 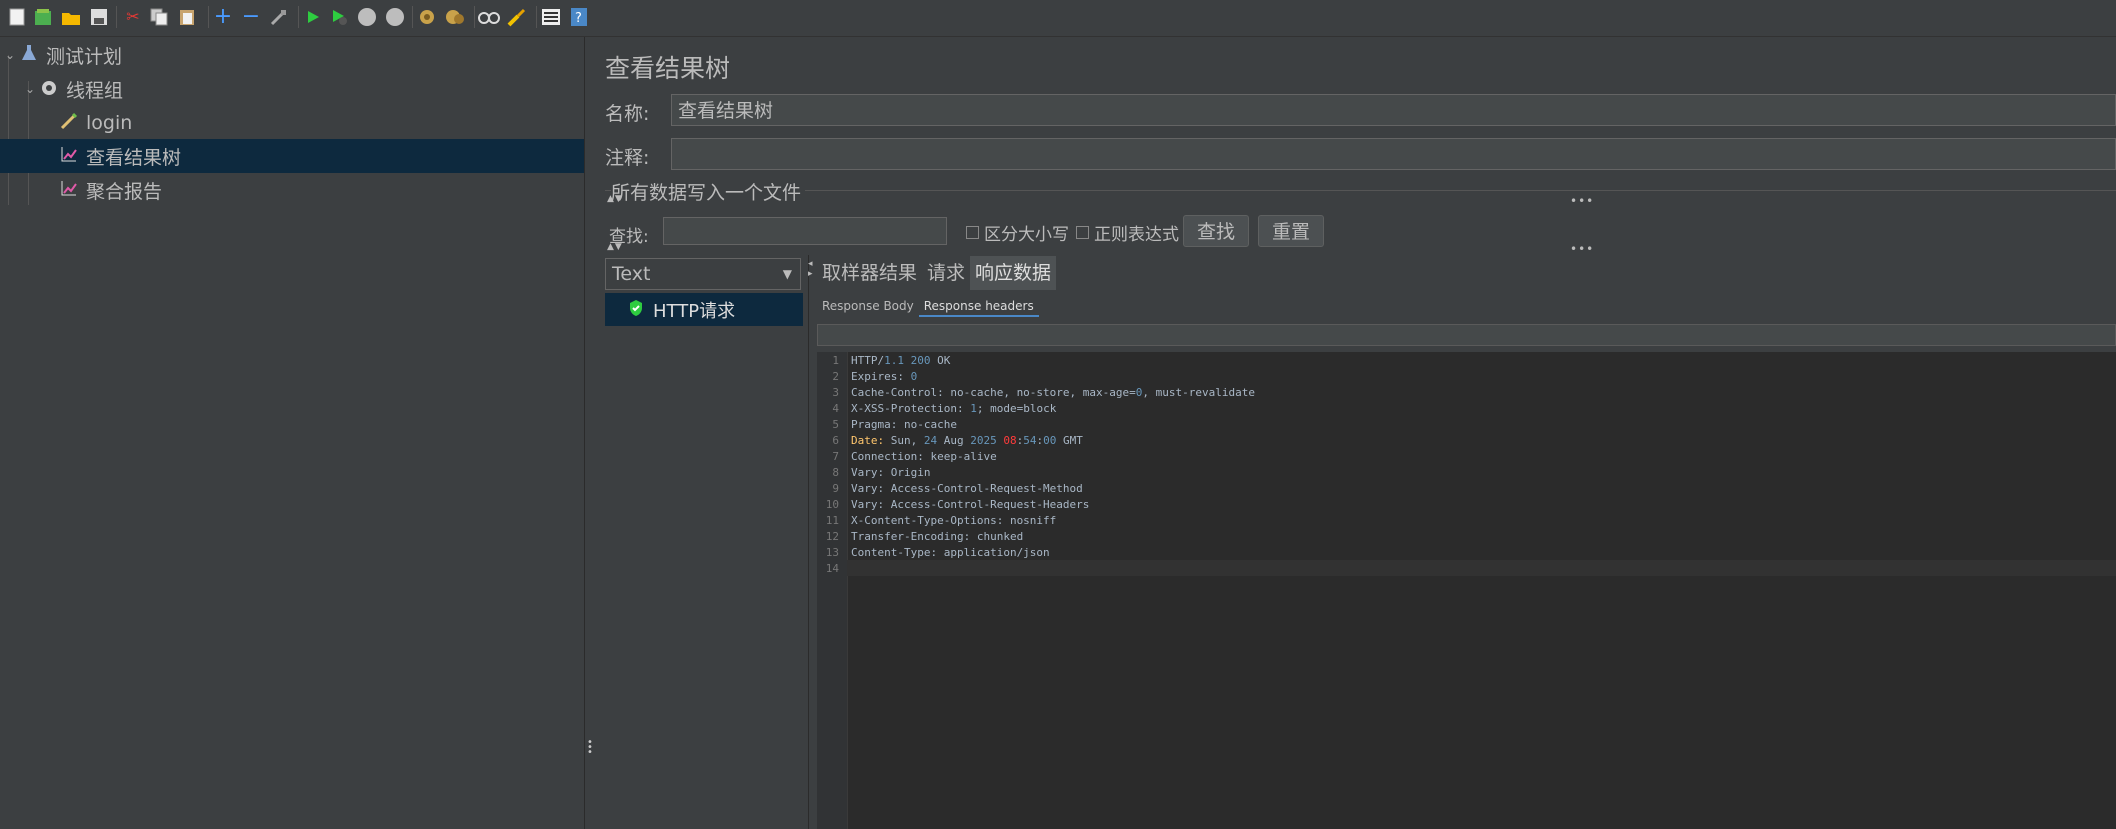 I want to click on line-number: 3, so click(x=835, y=392).